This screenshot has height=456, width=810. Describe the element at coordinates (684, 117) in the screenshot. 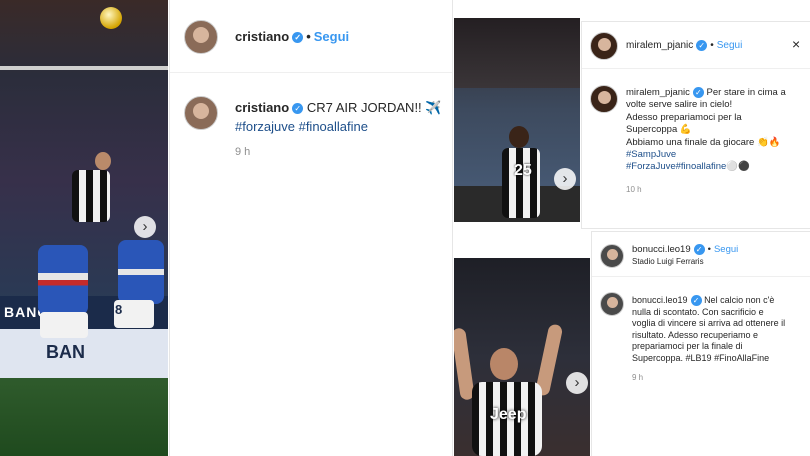

I see `caption-line: Adesso prepariamoci per la` at that location.